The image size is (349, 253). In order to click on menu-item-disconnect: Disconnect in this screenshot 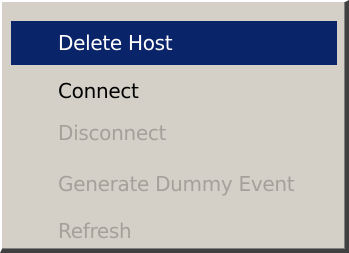, I will do `click(112, 133)`.